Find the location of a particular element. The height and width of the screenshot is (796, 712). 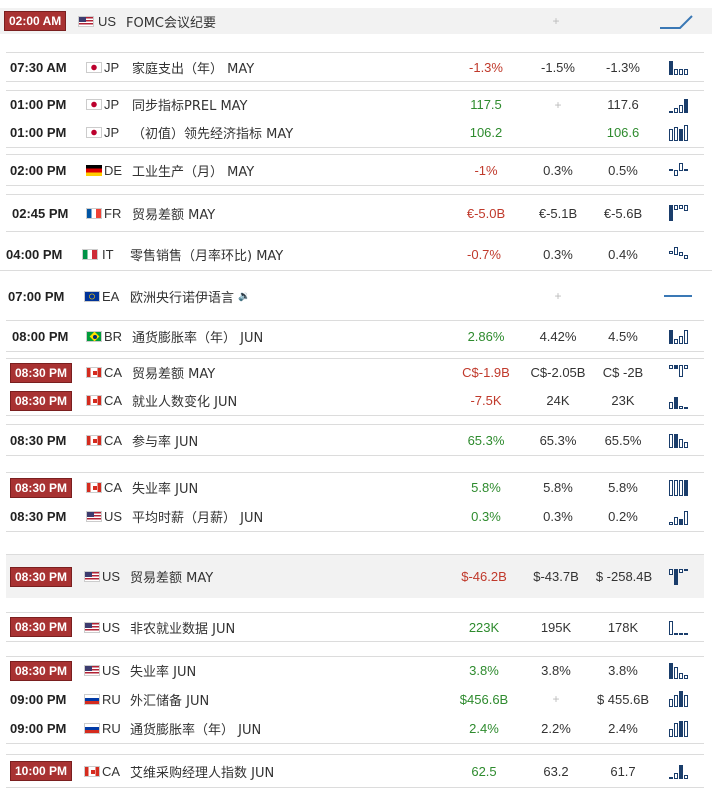

event-name: 零售销售（月率环比) MAY is located at coordinates (206, 254).